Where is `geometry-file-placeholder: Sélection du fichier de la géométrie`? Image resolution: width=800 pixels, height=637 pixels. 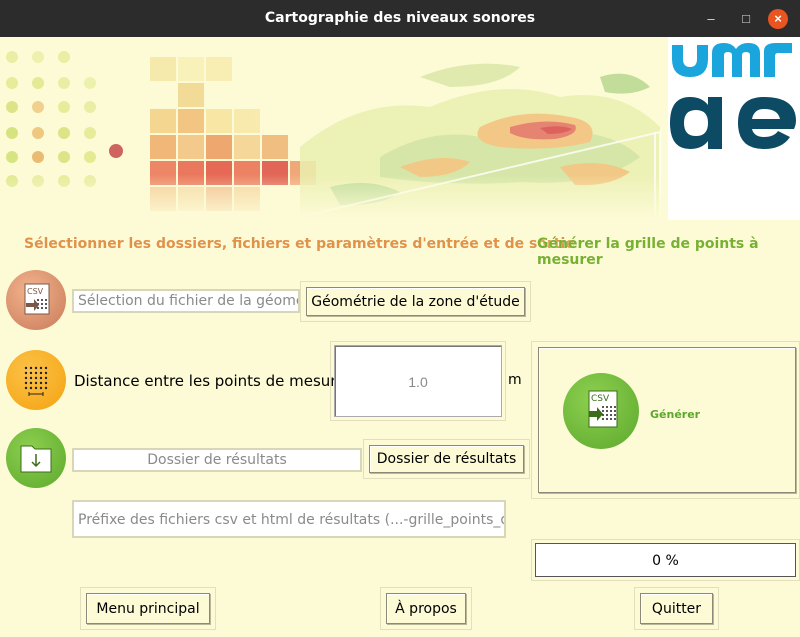
geometry-file-placeholder: Sélection du fichier de la géométrie is located at coordinates (188, 301).